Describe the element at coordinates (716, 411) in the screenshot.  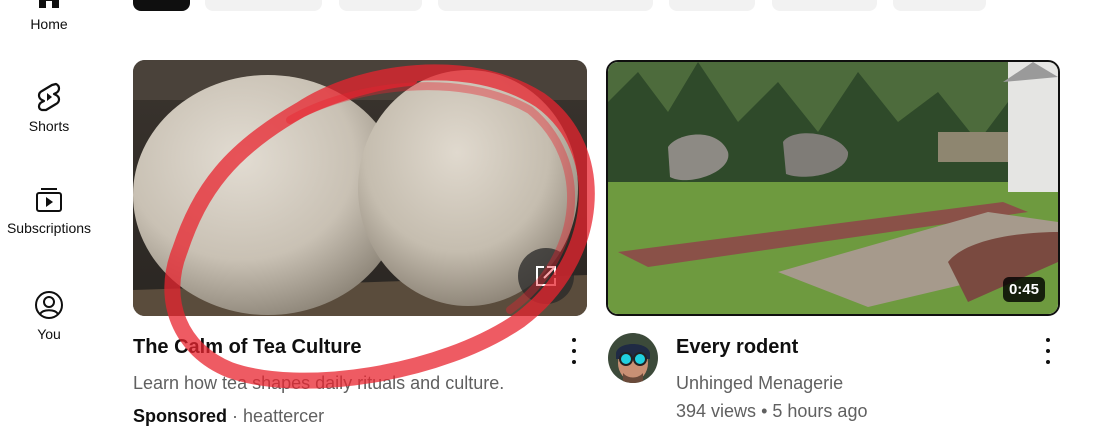
I see `view-count: 394 views` at that location.